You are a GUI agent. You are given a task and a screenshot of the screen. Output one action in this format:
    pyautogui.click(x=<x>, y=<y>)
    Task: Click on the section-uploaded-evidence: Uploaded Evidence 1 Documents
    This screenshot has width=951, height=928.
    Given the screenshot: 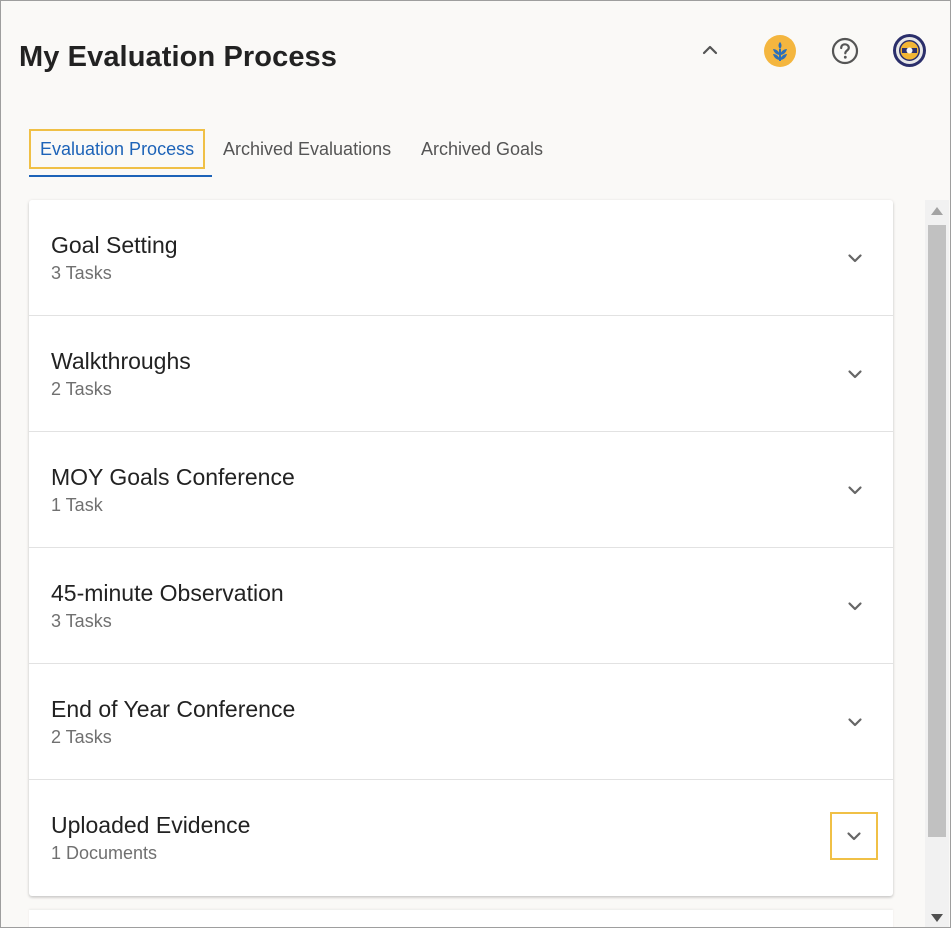 What is the action you would take?
    pyautogui.click(x=461, y=837)
    